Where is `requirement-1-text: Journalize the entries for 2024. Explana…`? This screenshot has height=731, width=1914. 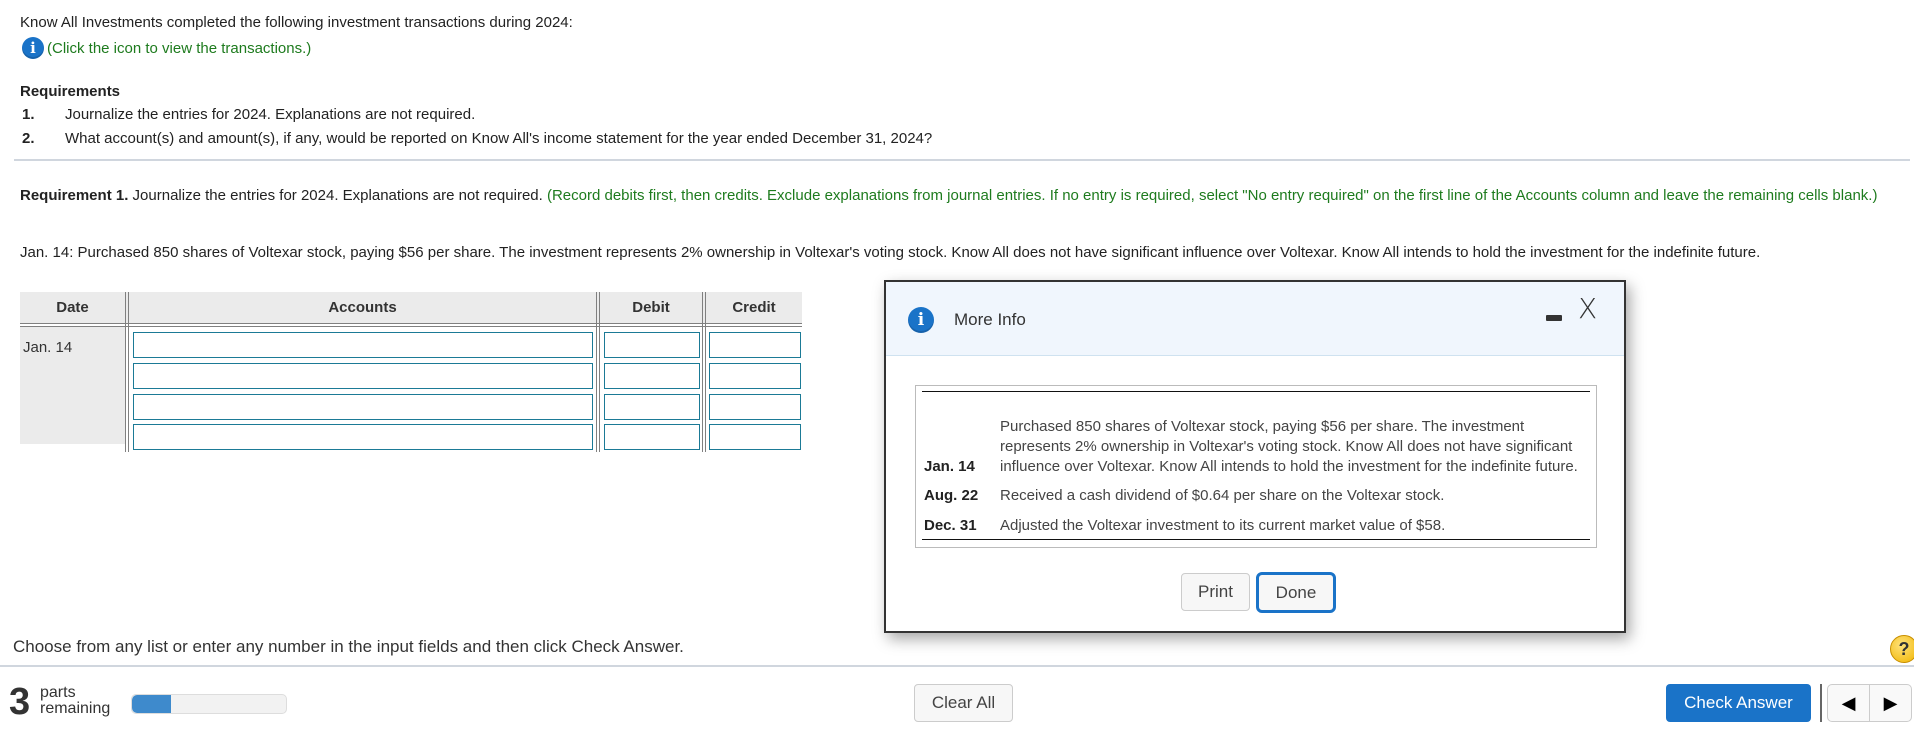 requirement-1-text: Journalize the entries for 2024. Explana… is located at coordinates (337, 195).